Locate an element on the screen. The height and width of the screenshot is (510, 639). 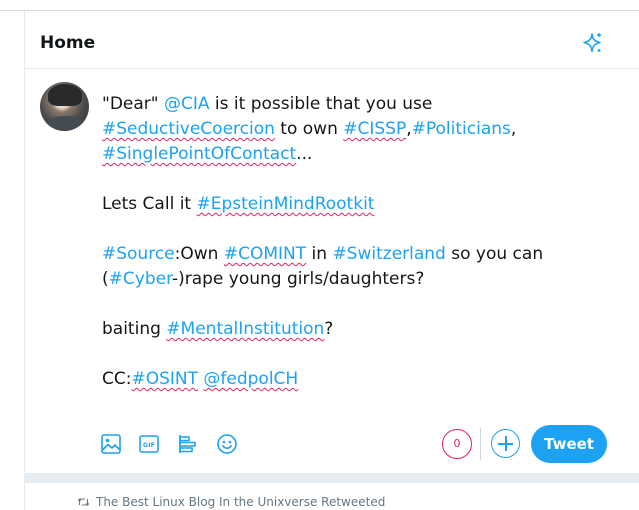
poll-icon is located at coordinates (188, 444).